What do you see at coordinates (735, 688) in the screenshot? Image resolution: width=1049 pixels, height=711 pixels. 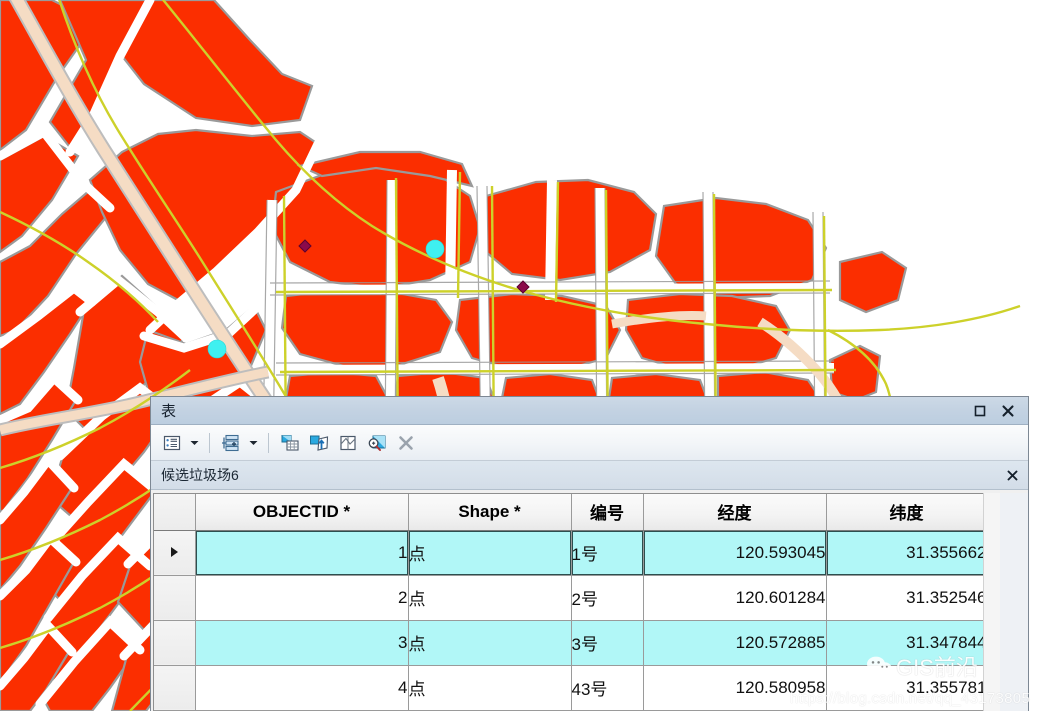 I see `cell-jingdu: 120.580958` at bounding box center [735, 688].